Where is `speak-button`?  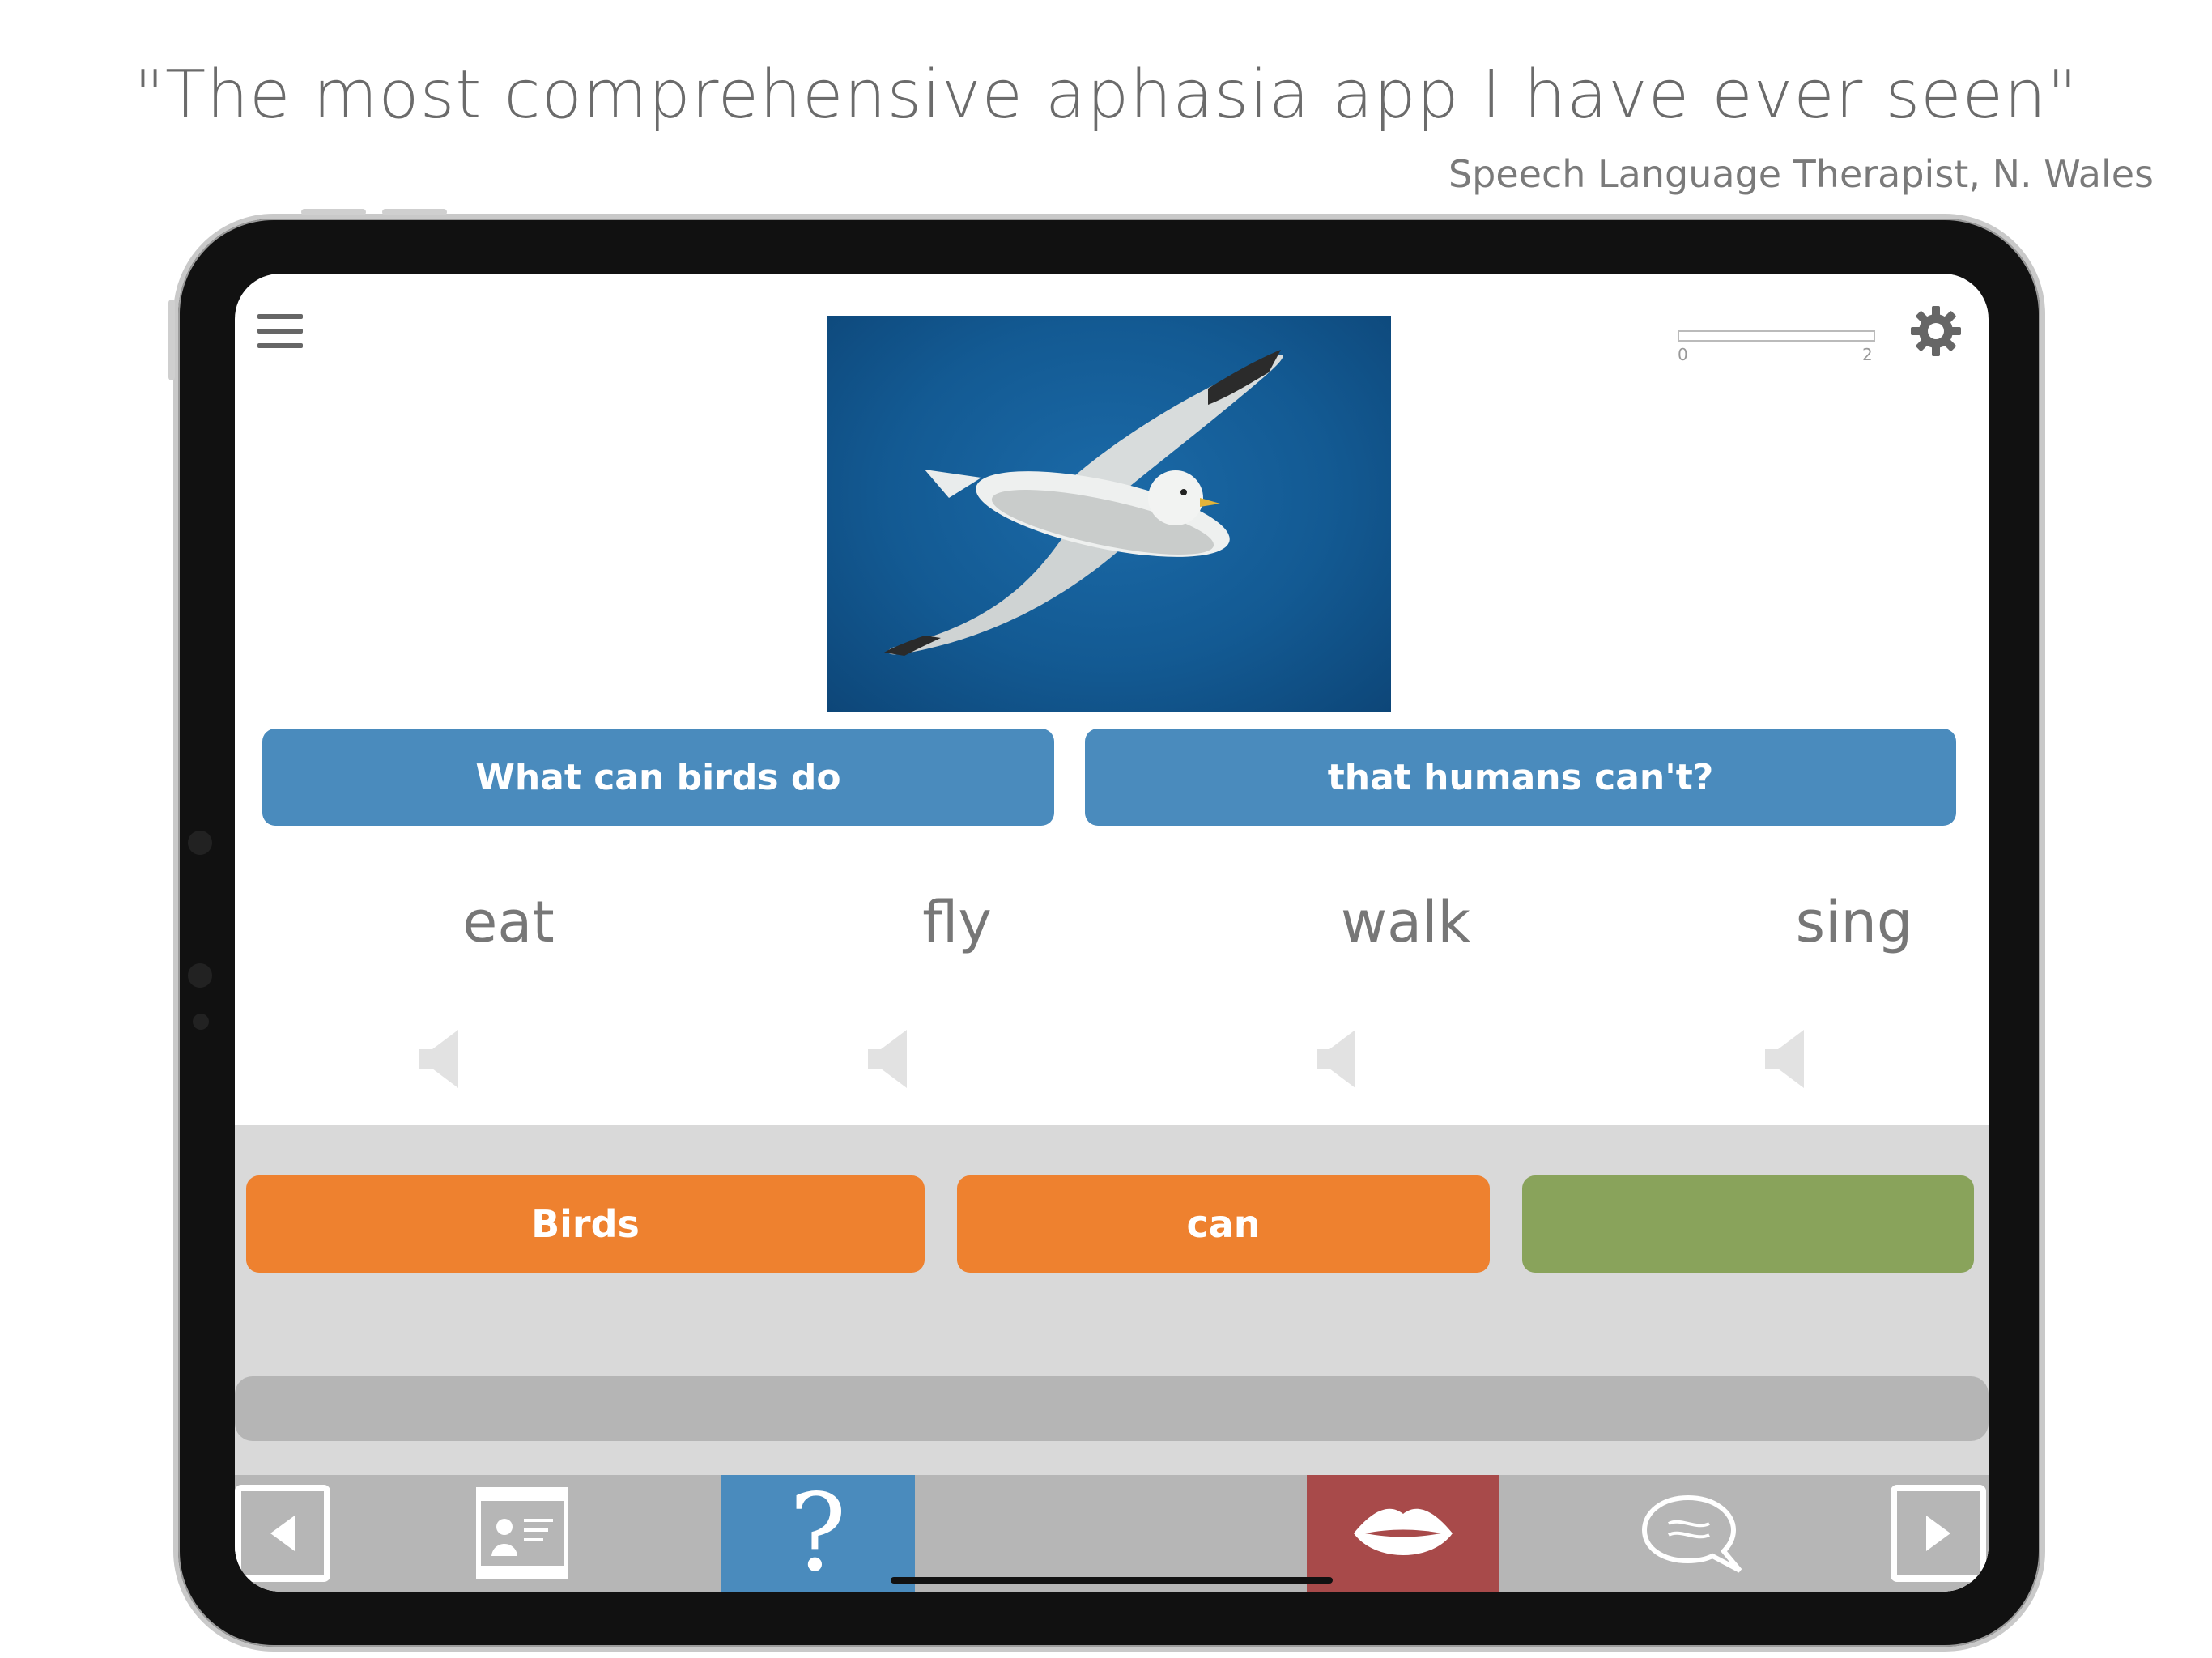 speak-button is located at coordinates (1403, 1533).